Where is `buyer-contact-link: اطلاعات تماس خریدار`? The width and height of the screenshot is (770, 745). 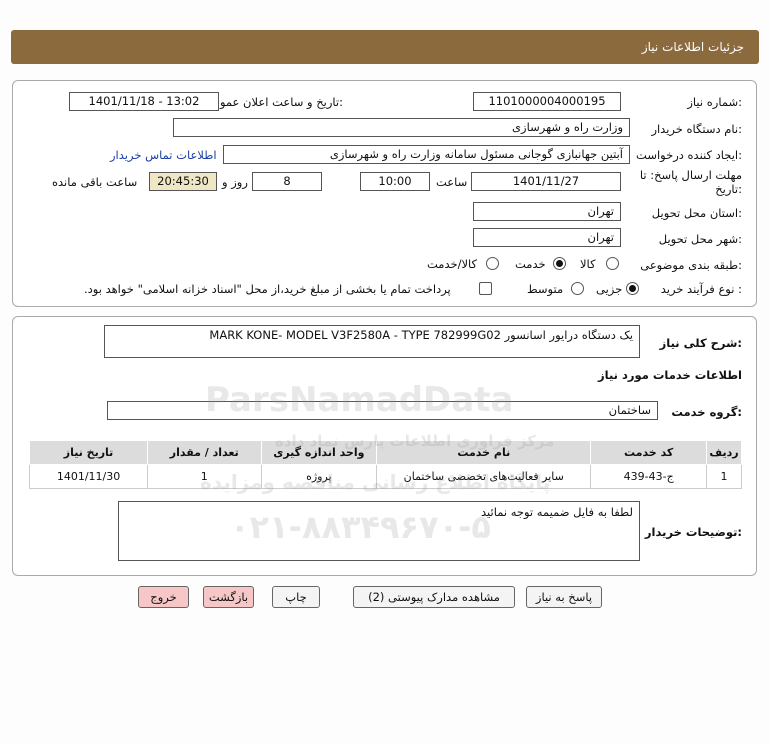
buyer-contact-link: اطلاعات تماس خریدار is located at coordinates (163, 155).